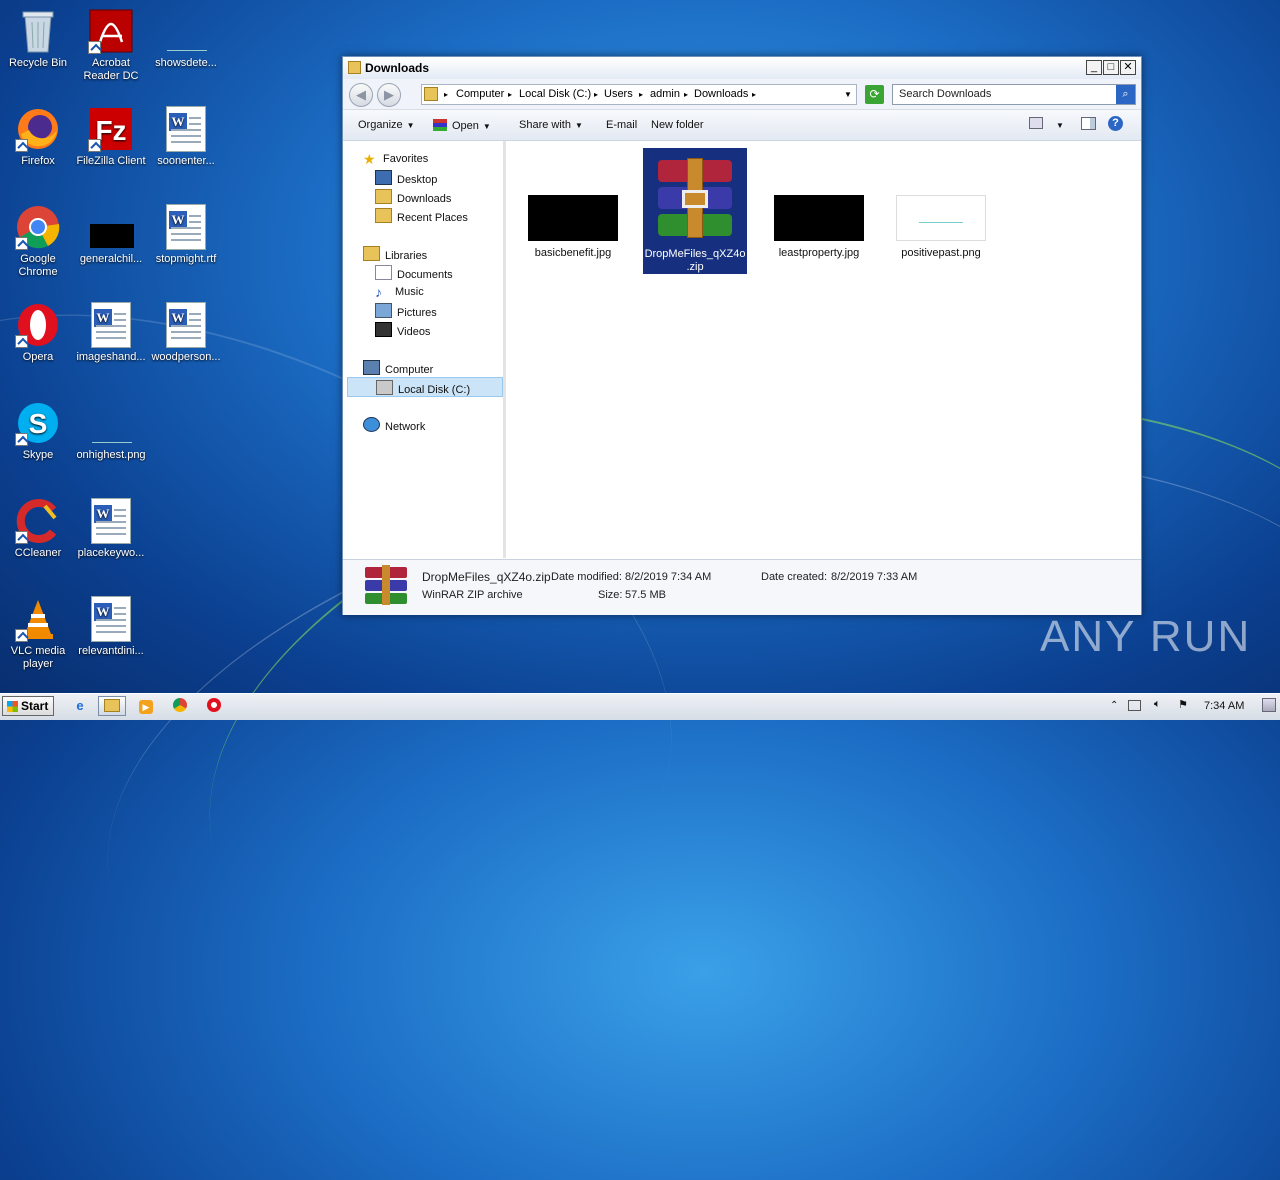 This screenshot has height=1180, width=1280. I want to click on breadcrumb-computer: Computer, so click(480, 94).